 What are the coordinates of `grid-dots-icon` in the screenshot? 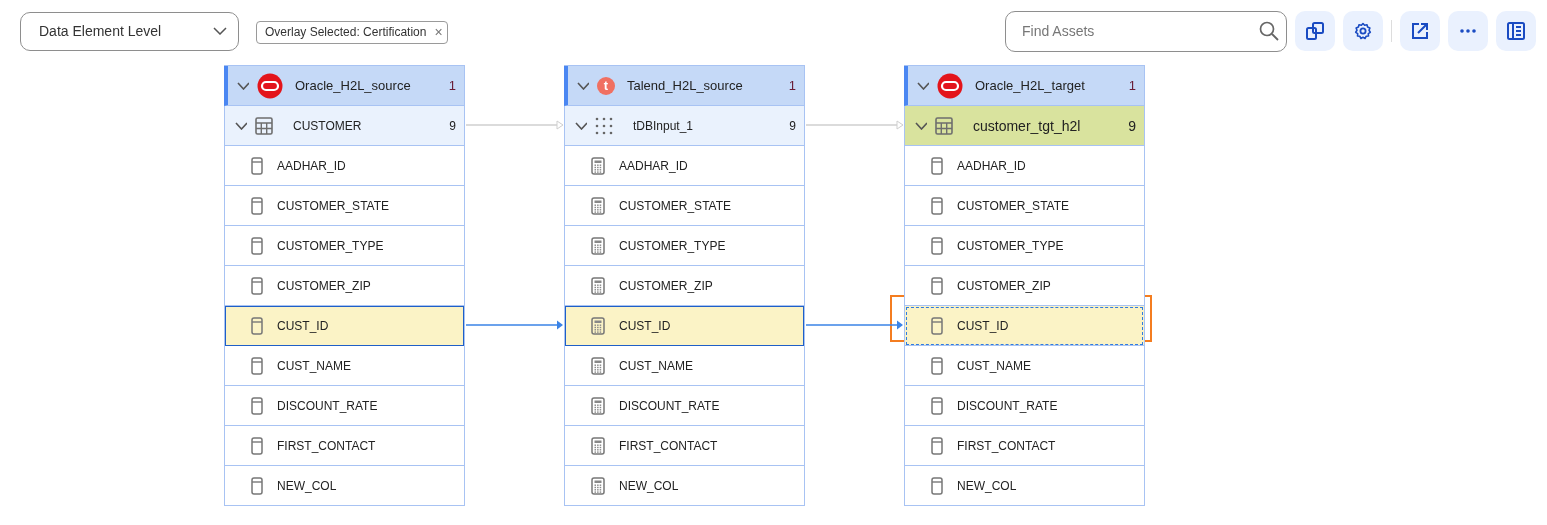 It's located at (604, 125).